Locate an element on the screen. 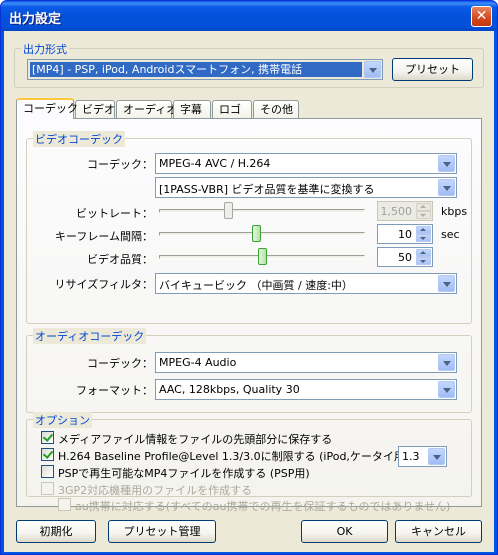 The width and height of the screenshot is (498, 555). options-title: オプション is located at coordinates (62, 420).